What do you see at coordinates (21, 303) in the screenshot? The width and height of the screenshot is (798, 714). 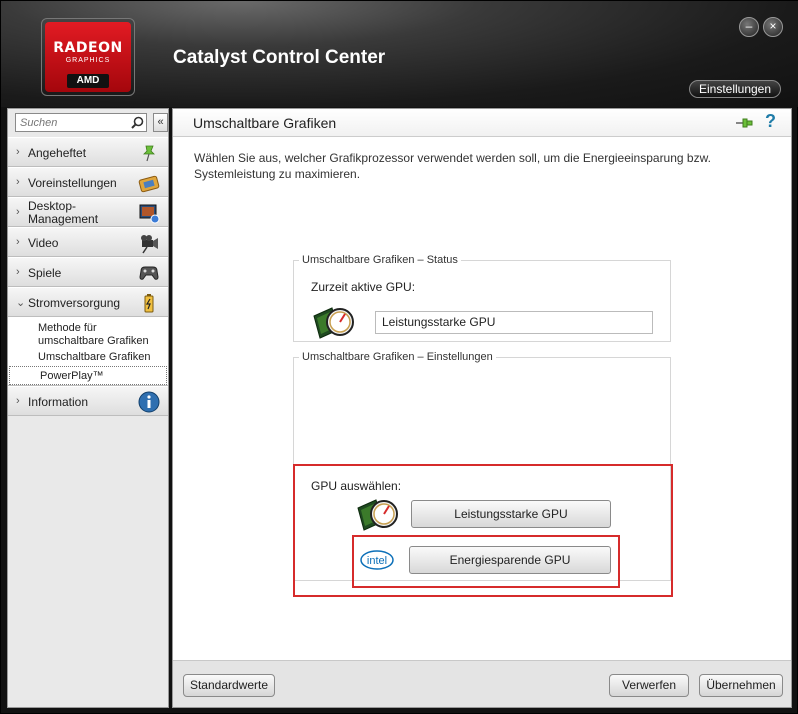 I see `chevron-down-icon: ⌄` at bounding box center [21, 303].